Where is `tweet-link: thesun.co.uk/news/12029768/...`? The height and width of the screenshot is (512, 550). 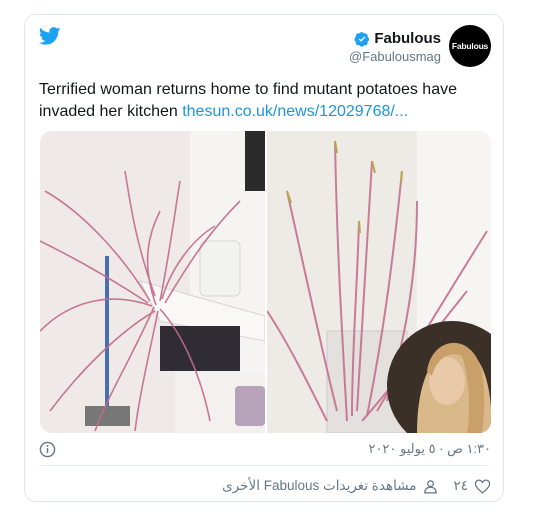 tweet-link: thesun.co.uk/news/12029768/... is located at coordinates (295, 111).